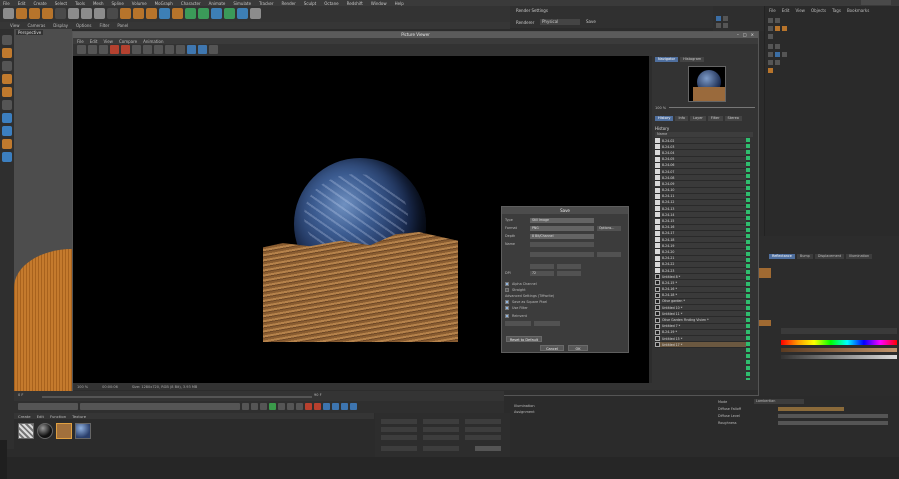 The width and height of the screenshot is (899, 479). I want to click on fullscreen-icon, so click(213, 49).